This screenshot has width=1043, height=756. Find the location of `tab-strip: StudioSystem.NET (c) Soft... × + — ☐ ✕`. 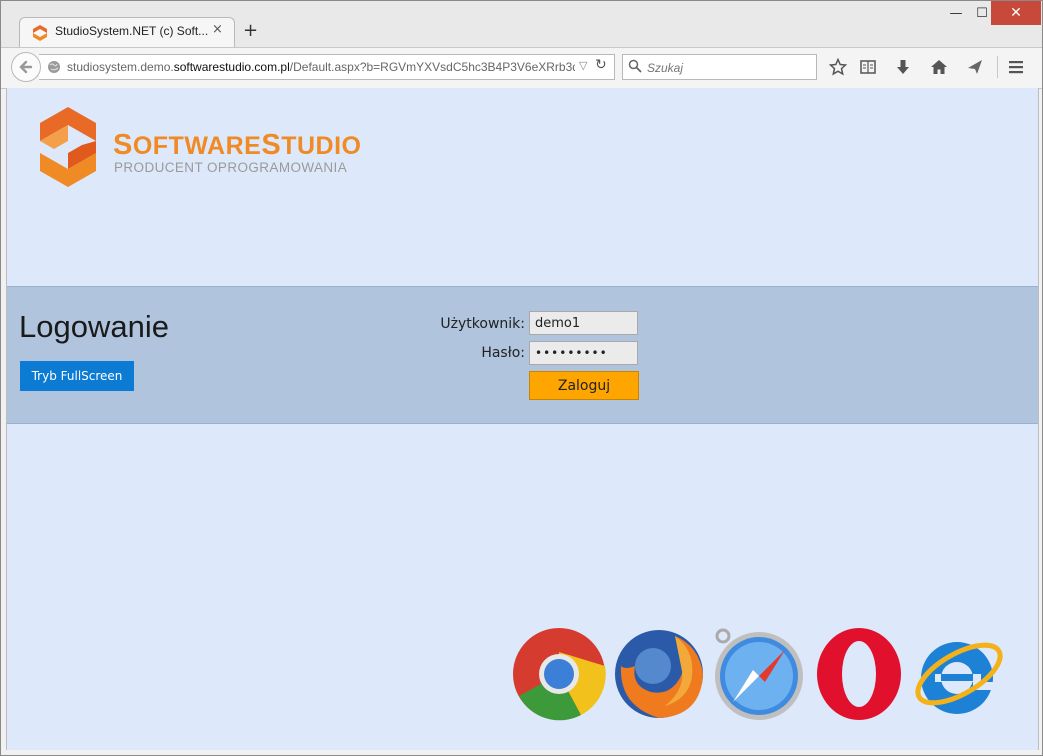

tab-strip: StudioSystem.NET (c) Soft... × + — ☐ ✕ is located at coordinates (521, 24).